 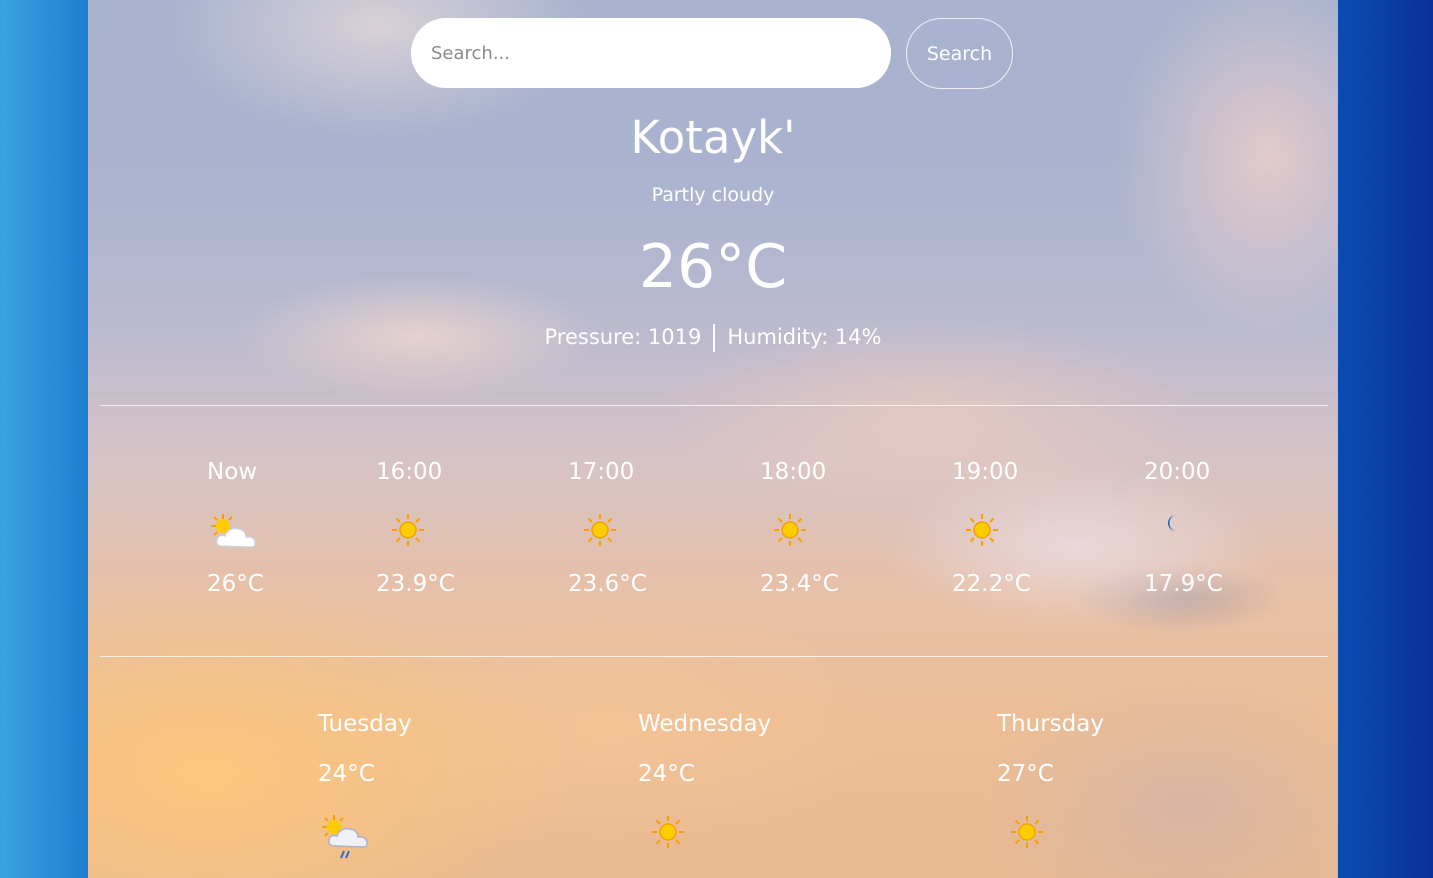 I want to click on hourly-time: 19:00, so click(x=985, y=472).